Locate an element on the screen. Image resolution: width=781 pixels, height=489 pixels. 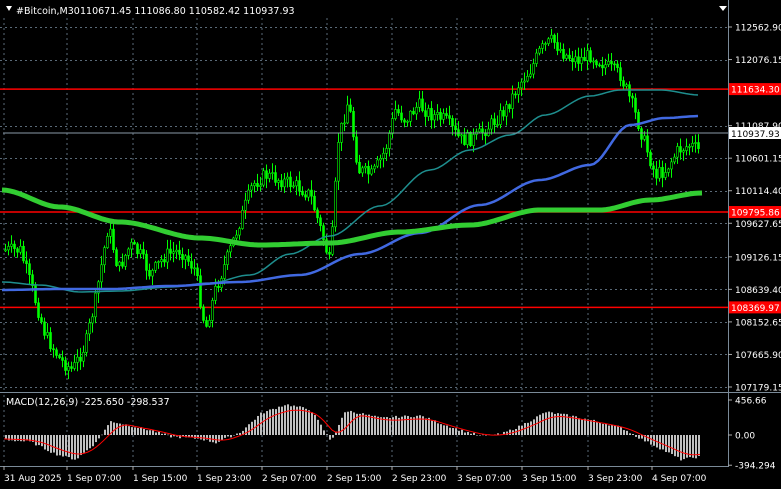
symbol-label: #Bitcoin,M30 is located at coordinates (48, 11).